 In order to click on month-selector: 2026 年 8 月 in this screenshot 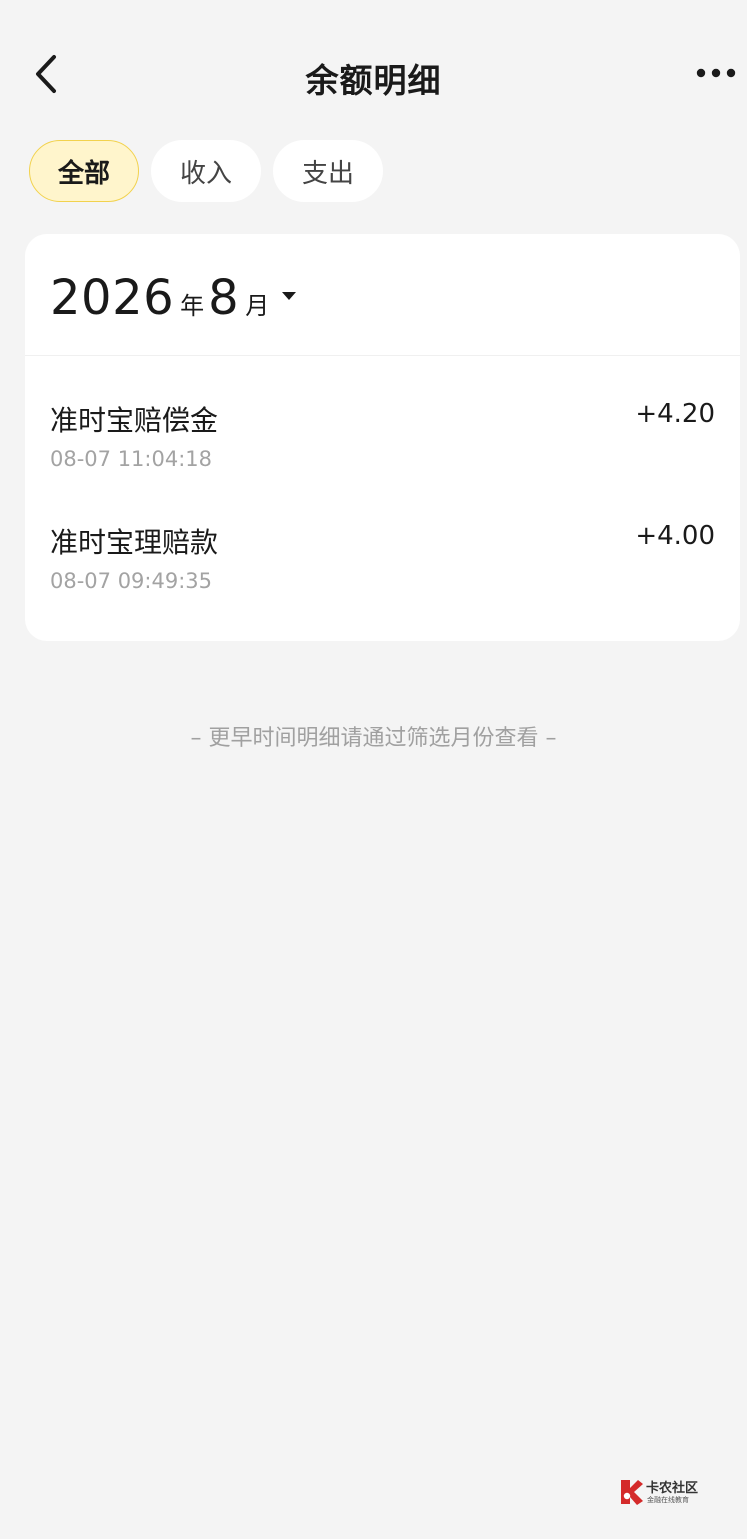, I will do `click(173, 298)`.